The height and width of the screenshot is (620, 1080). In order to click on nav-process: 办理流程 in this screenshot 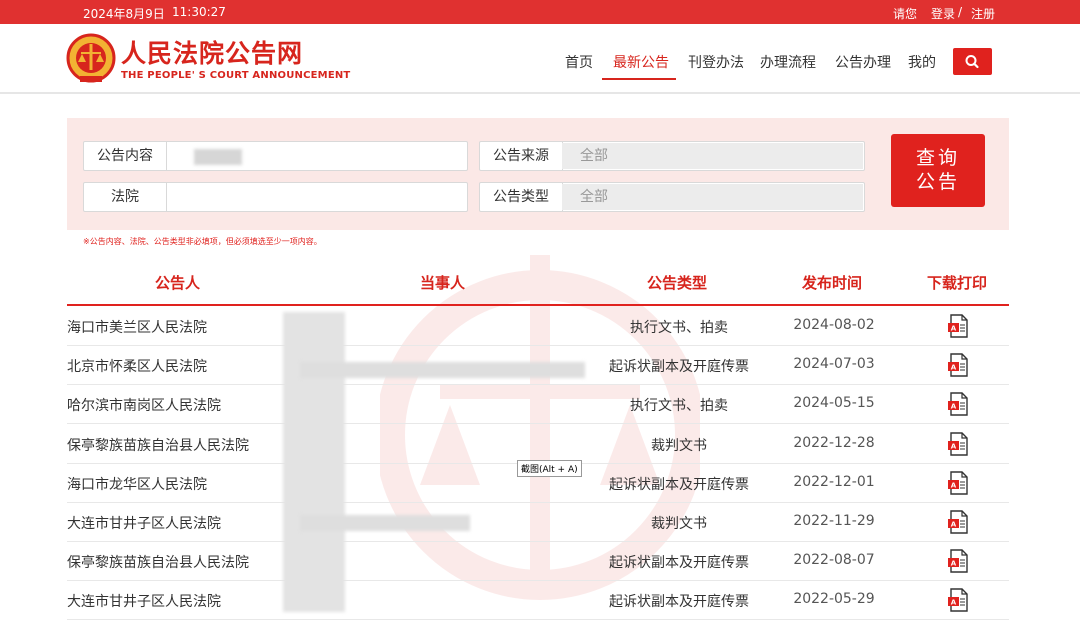, I will do `click(788, 62)`.